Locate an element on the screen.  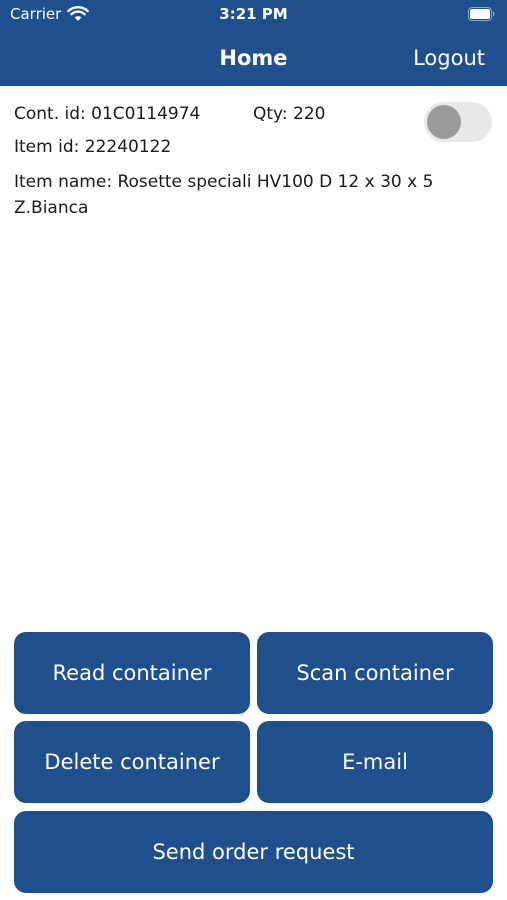
battery-icon is located at coordinates (481, 14).